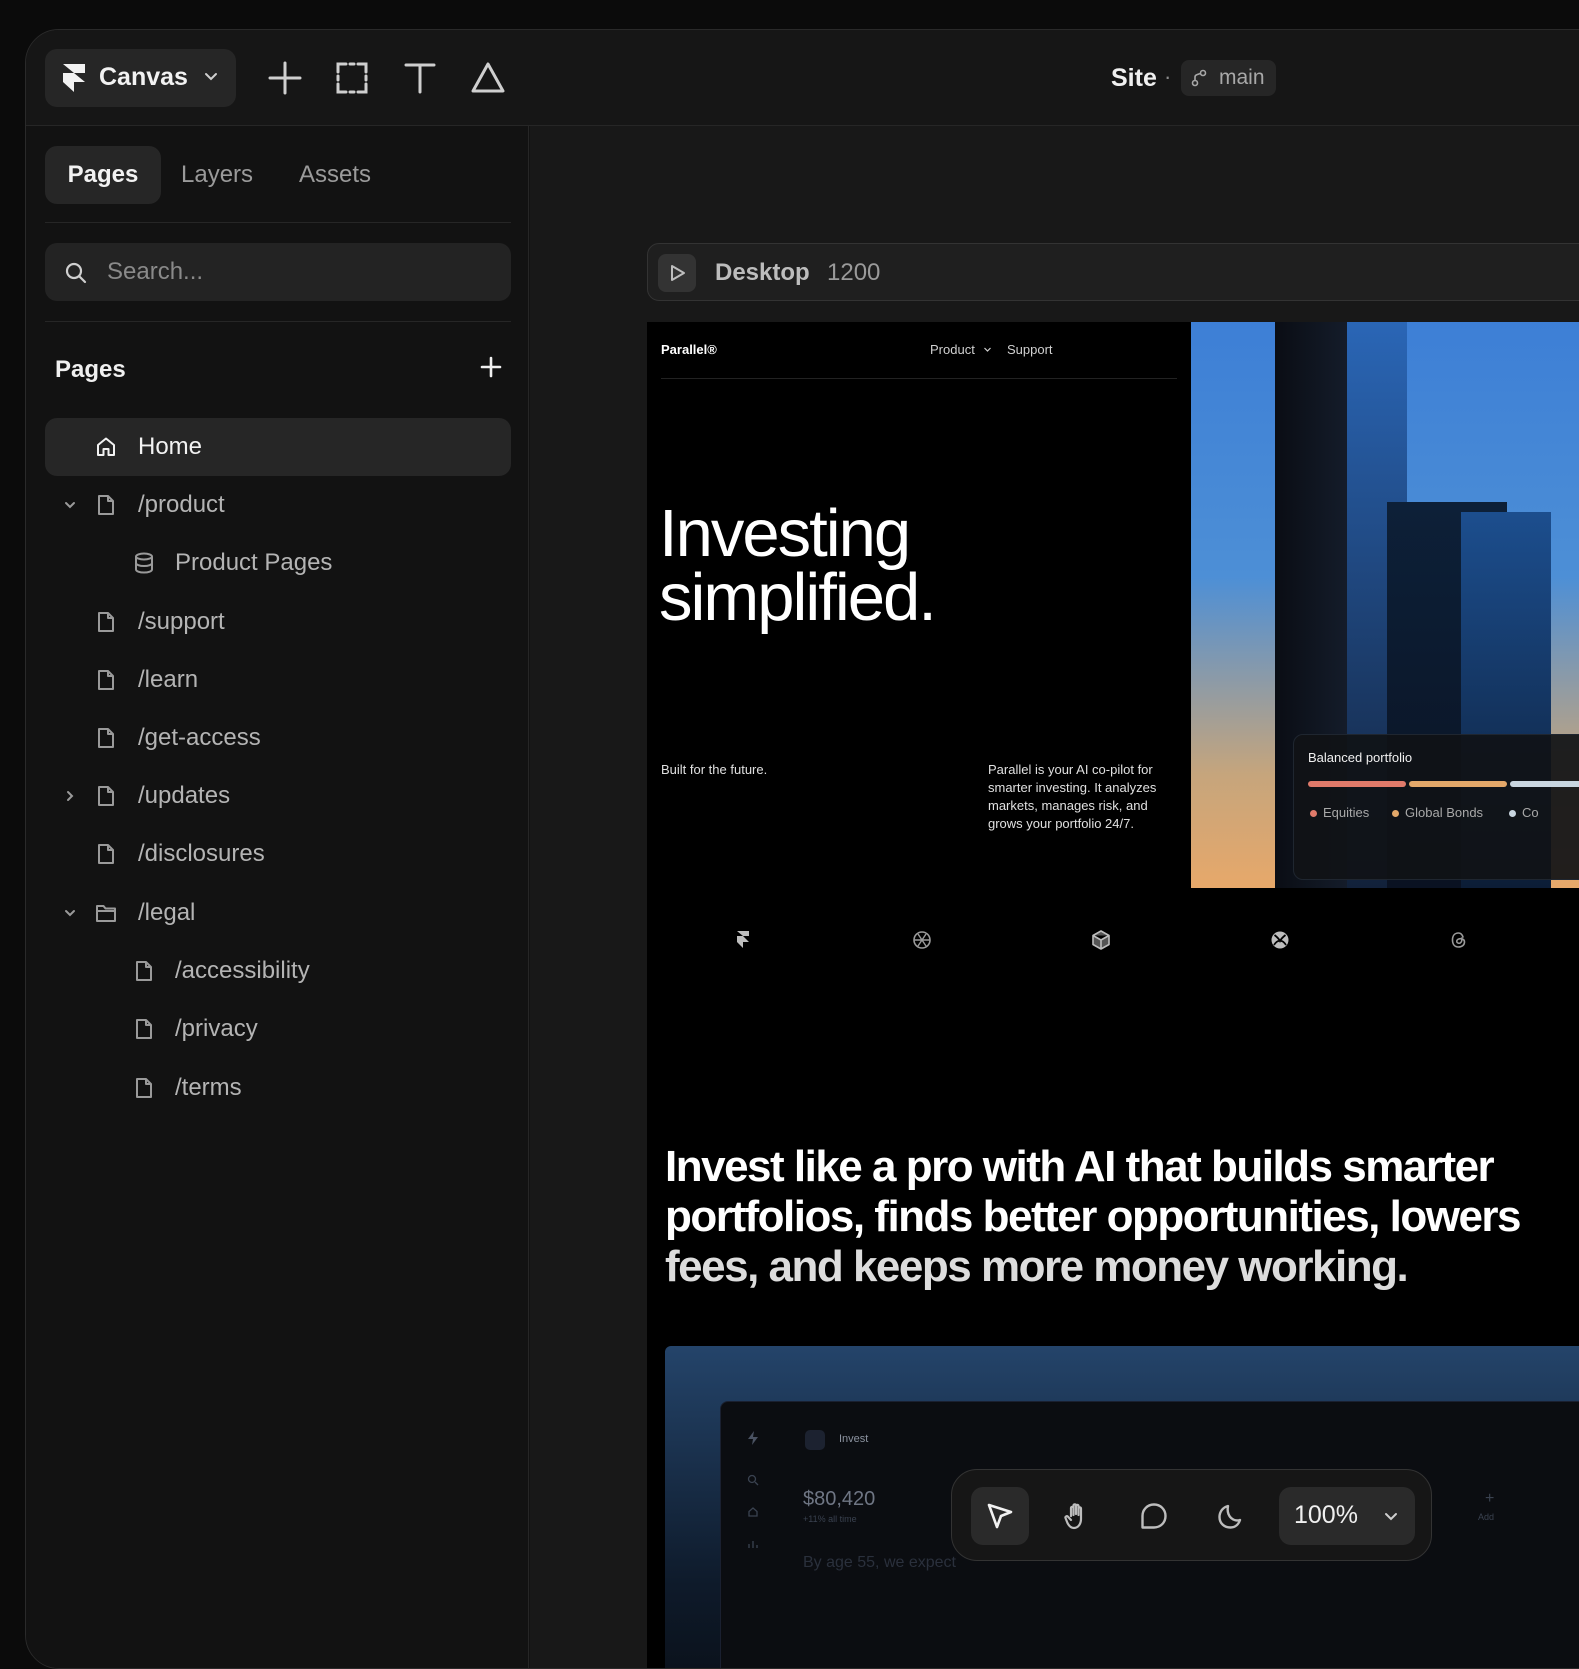  What do you see at coordinates (1191, 1515) in the screenshot?
I see `bottom-toolbar: 100%` at bounding box center [1191, 1515].